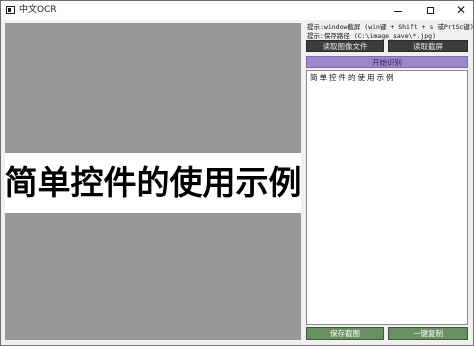 The height and width of the screenshot is (346, 474). I want to click on save-screenshot-button: 保存截图, so click(345, 333).